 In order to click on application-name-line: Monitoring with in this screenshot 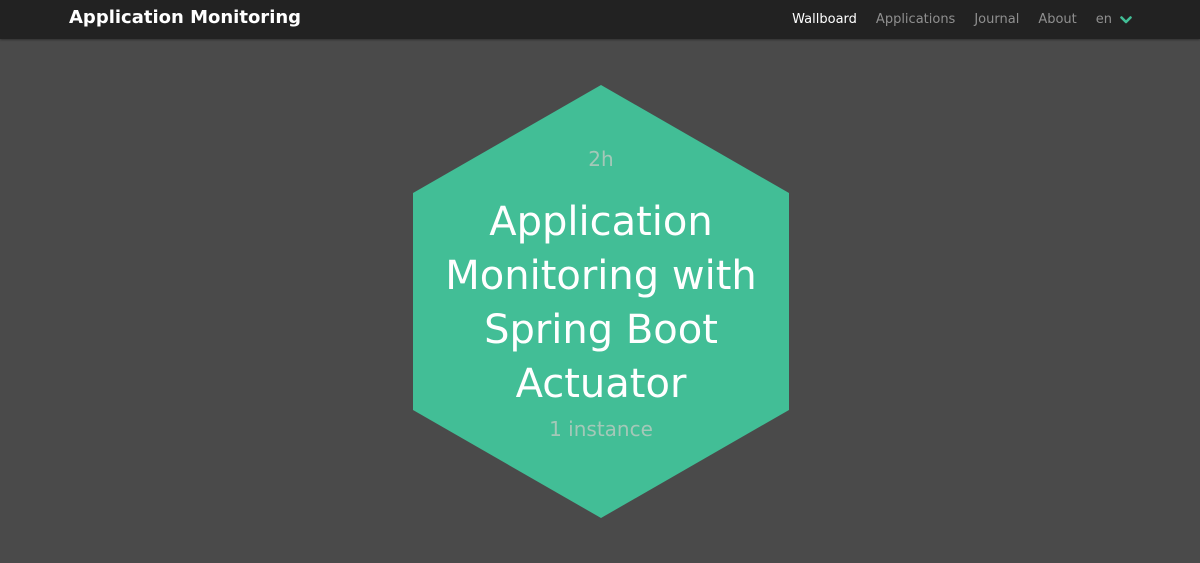, I will do `click(601, 276)`.